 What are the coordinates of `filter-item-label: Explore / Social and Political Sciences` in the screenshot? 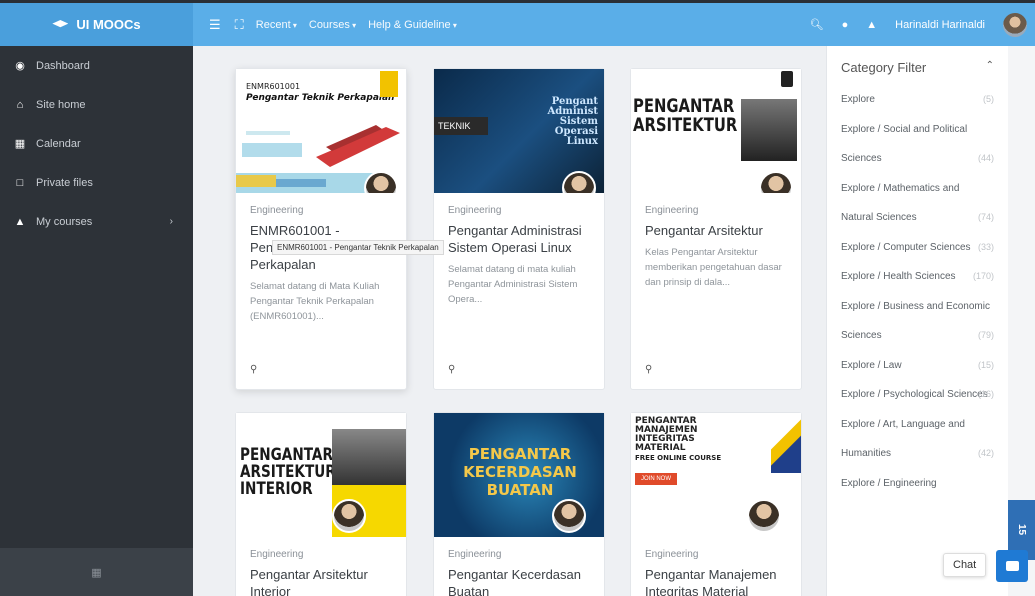 It's located at (904, 144).